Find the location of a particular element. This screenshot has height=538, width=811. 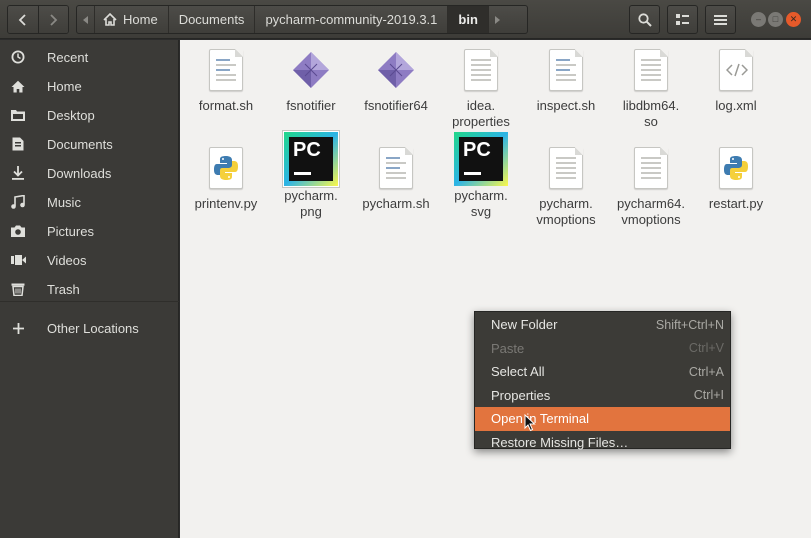

file-name: pycharm.sh is located at coordinates (396, 203).